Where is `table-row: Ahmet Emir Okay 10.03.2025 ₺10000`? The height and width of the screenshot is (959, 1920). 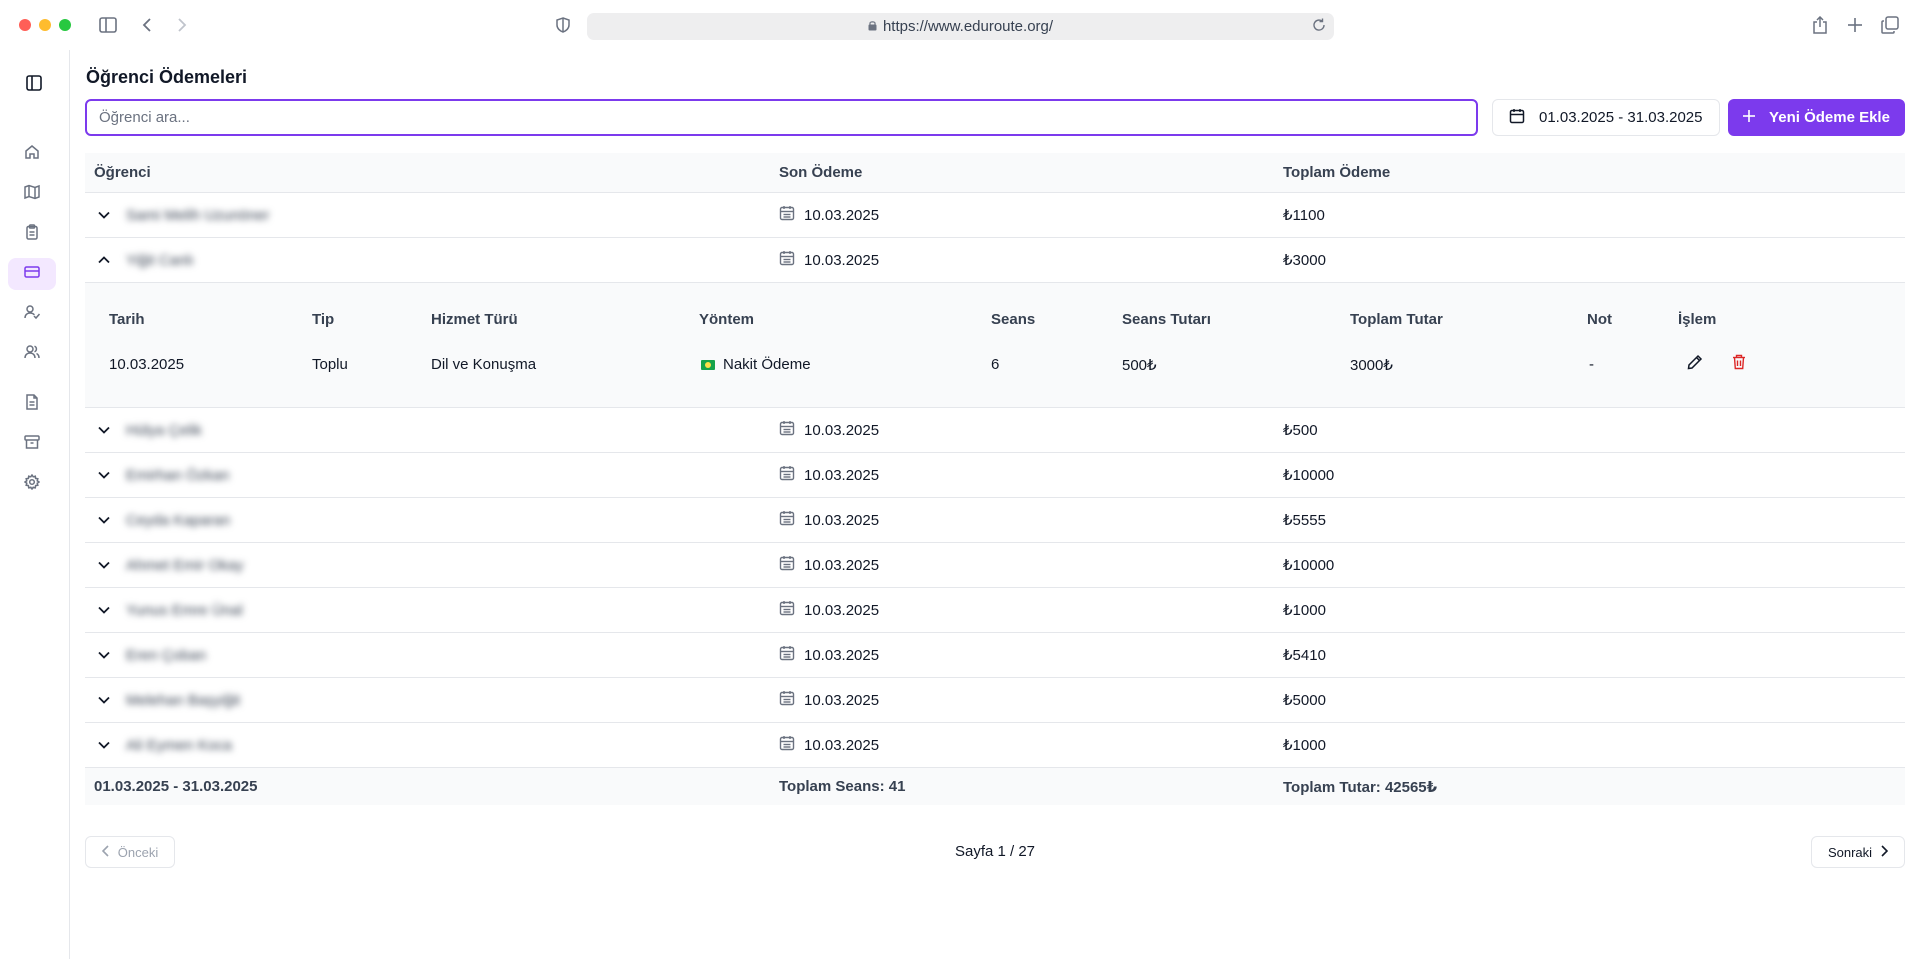 table-row: Ahmet Emir Okay 10.03.2025 ₺10000 is located at coordinates (995, 565).